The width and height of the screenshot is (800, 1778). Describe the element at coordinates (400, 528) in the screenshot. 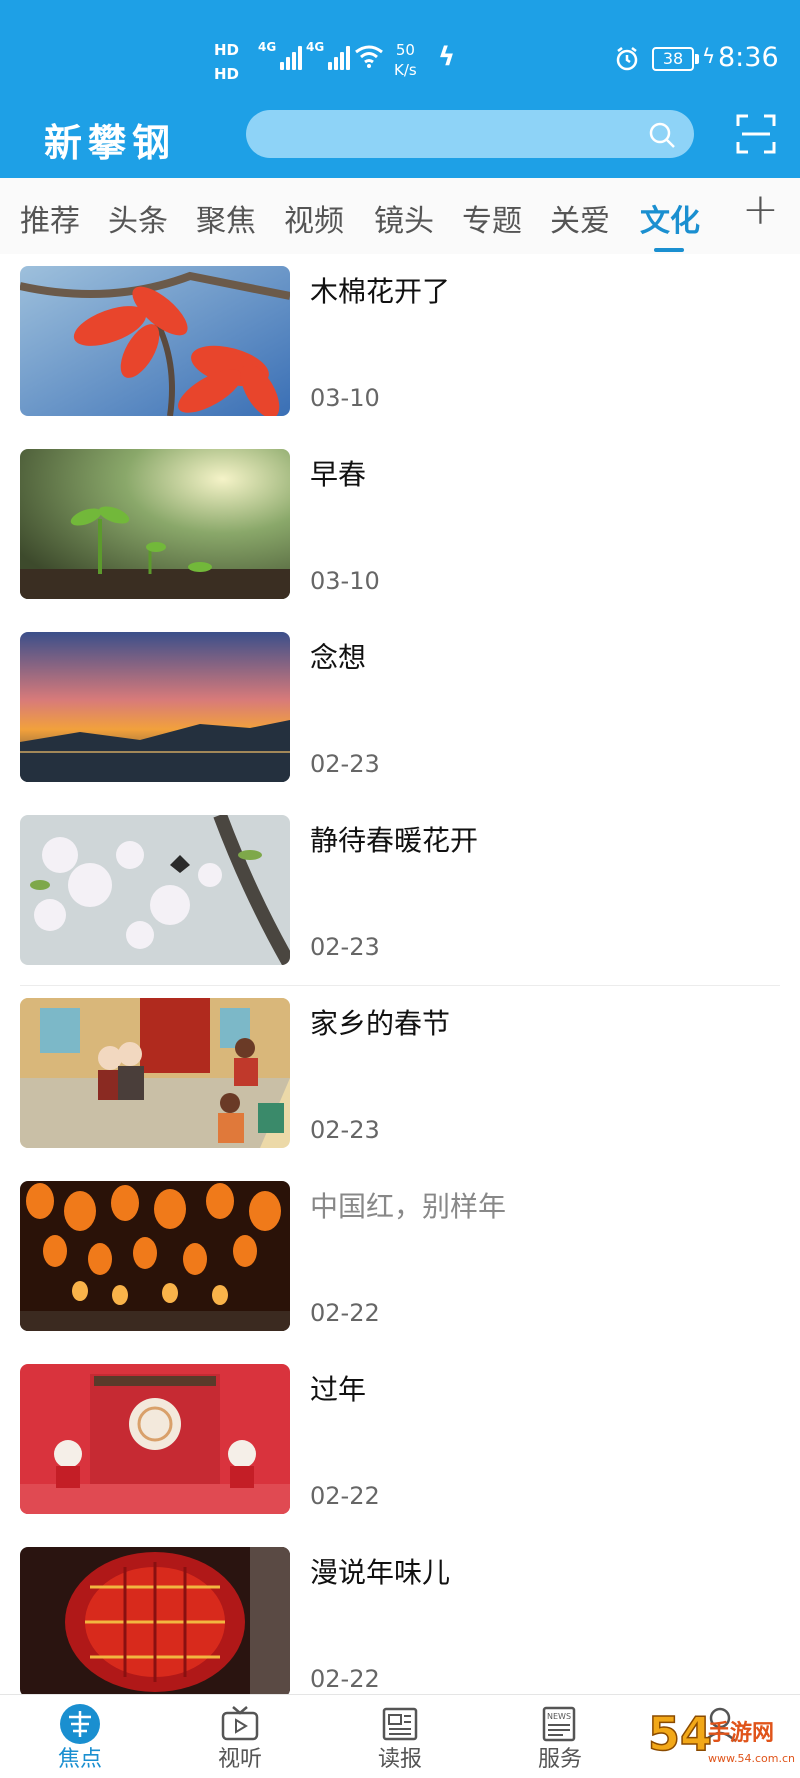

I see `list-item: 早春 03-10` at that location.